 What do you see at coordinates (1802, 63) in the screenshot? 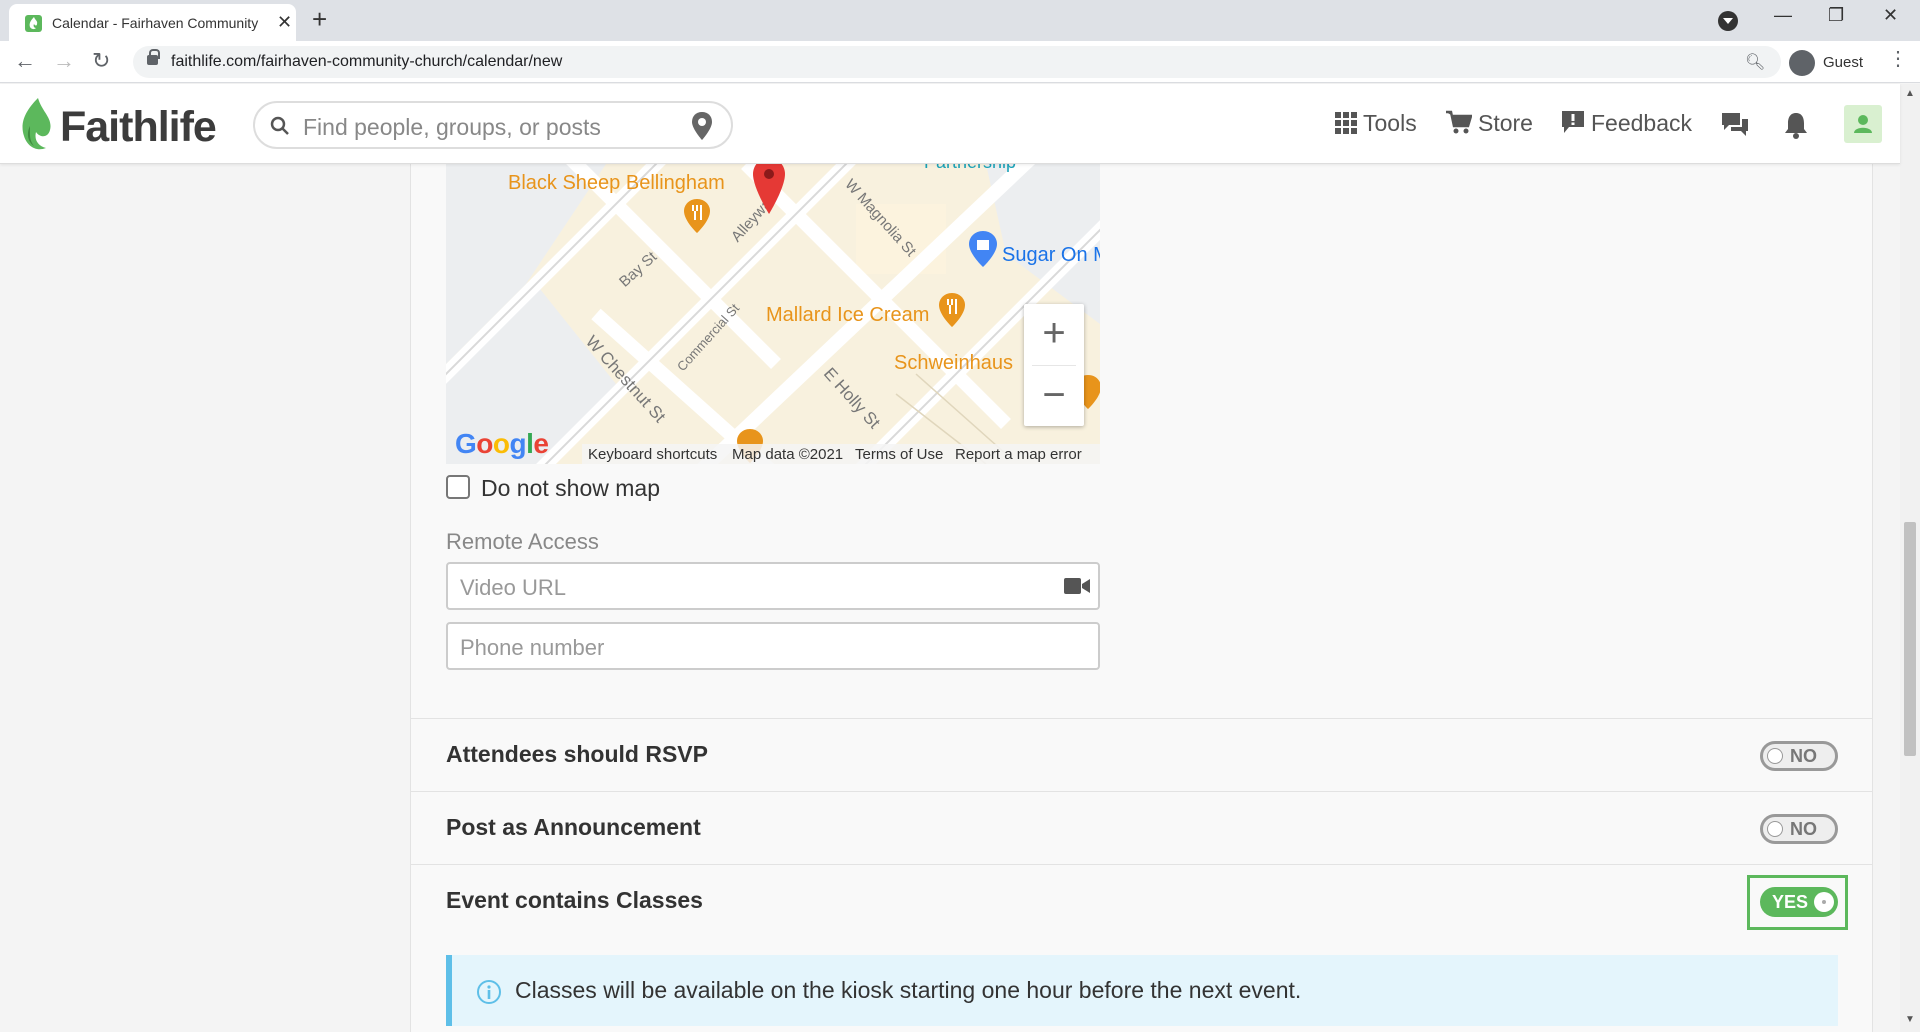
I see `profile-avatar-icon` at bounding box center [1802, 63].